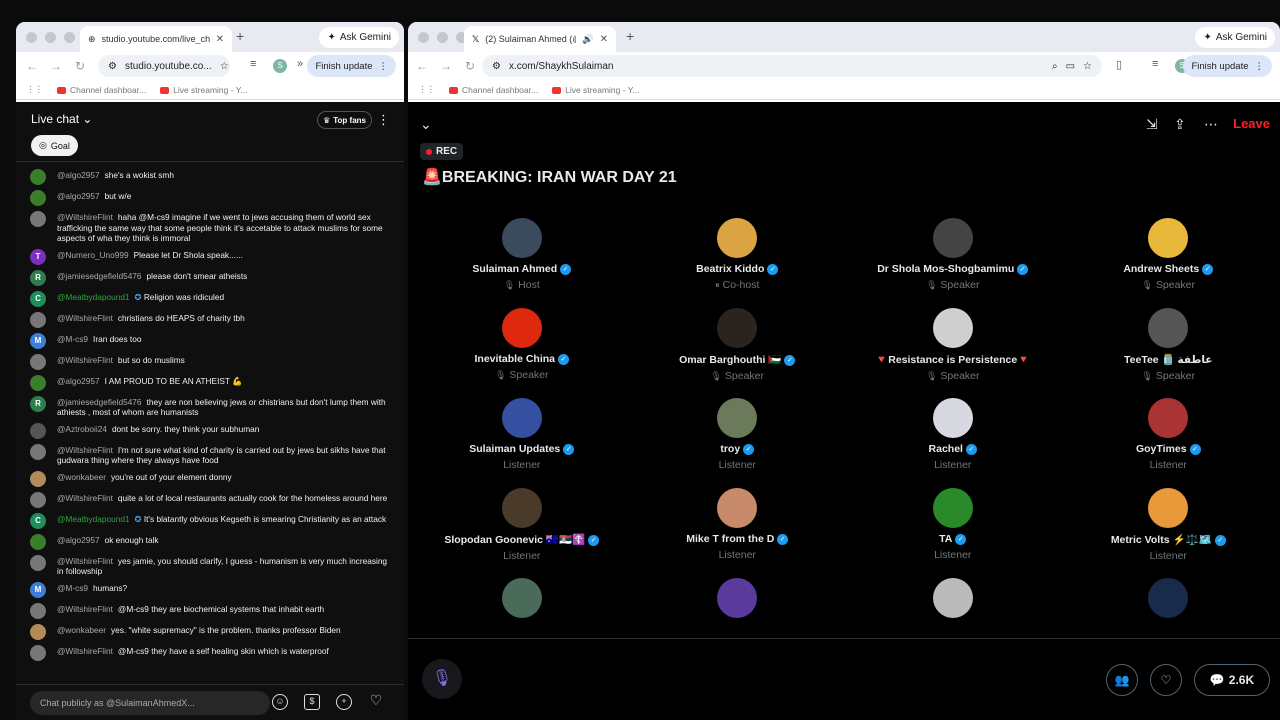  What do you see at coordinates (522, 443) in the screenshot?
I see `participant: Sulaiman Updates ✓ Listener` at bounding box center [522, 443].